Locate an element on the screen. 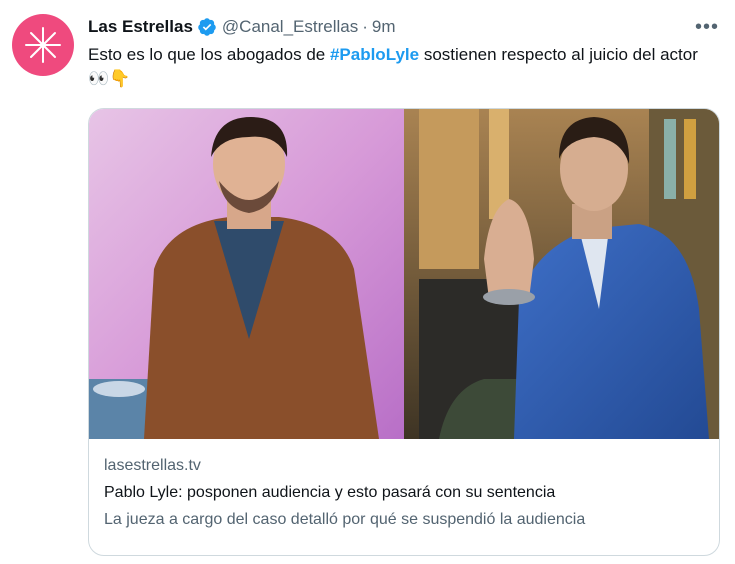 The image size is (735, 564). card-domain: lasestrellas.tv is located at coordinates (152, 465).